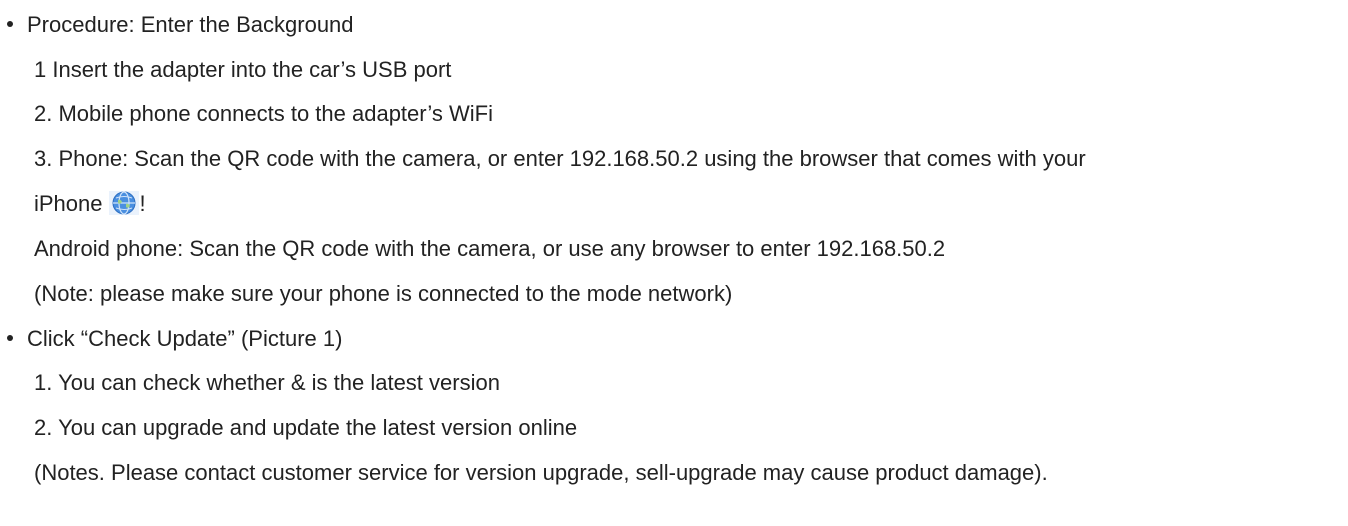 Image resolution: width=1348 pixels, height=526 pixels. What do you see at coordinates (68, 203) in the screenshot?
I see `iphone-text: iPhone` at bounding box center [68, 203].